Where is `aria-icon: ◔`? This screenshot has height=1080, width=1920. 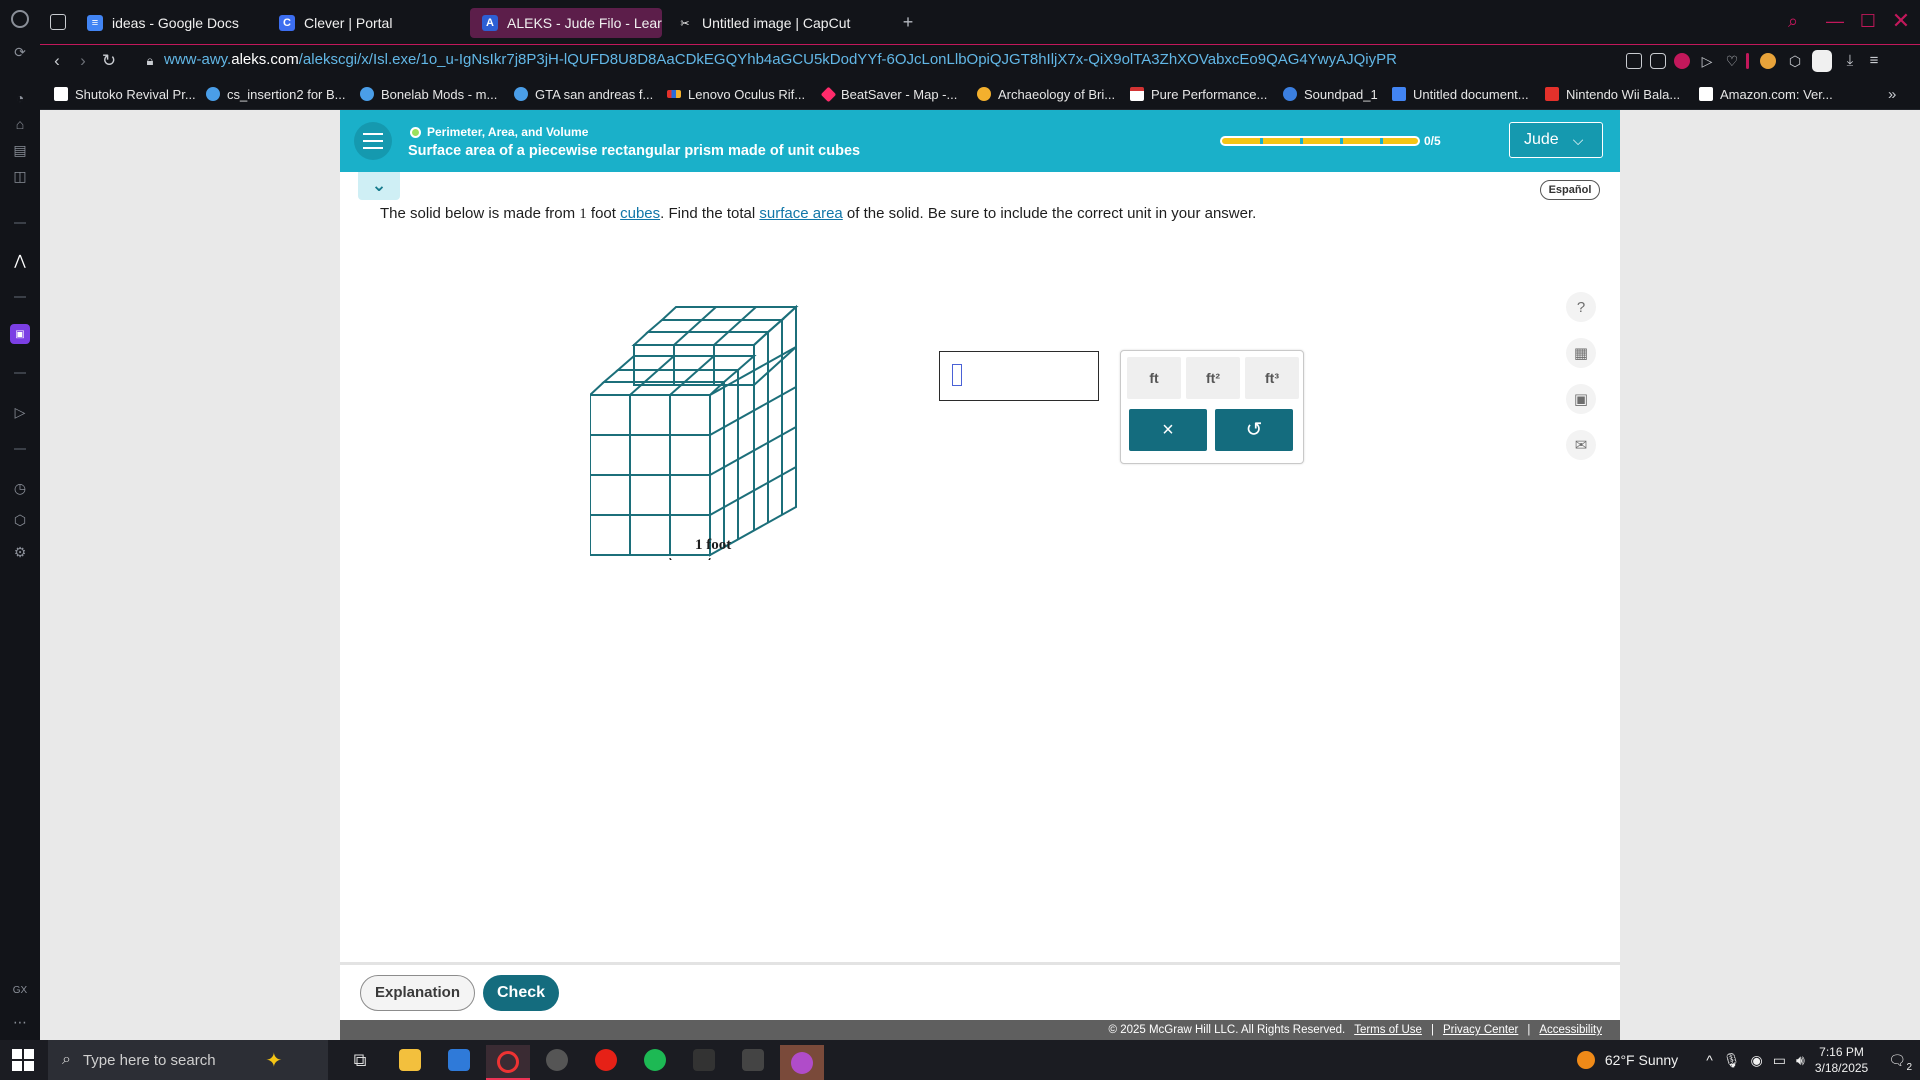 aria-icon: ◔ is located at coordinates (20, 98).